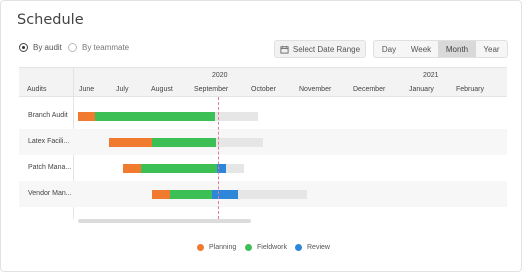 This screenshot has width=522, height=272. I want to click on zoom-week-button: Week, so click(421, 49).